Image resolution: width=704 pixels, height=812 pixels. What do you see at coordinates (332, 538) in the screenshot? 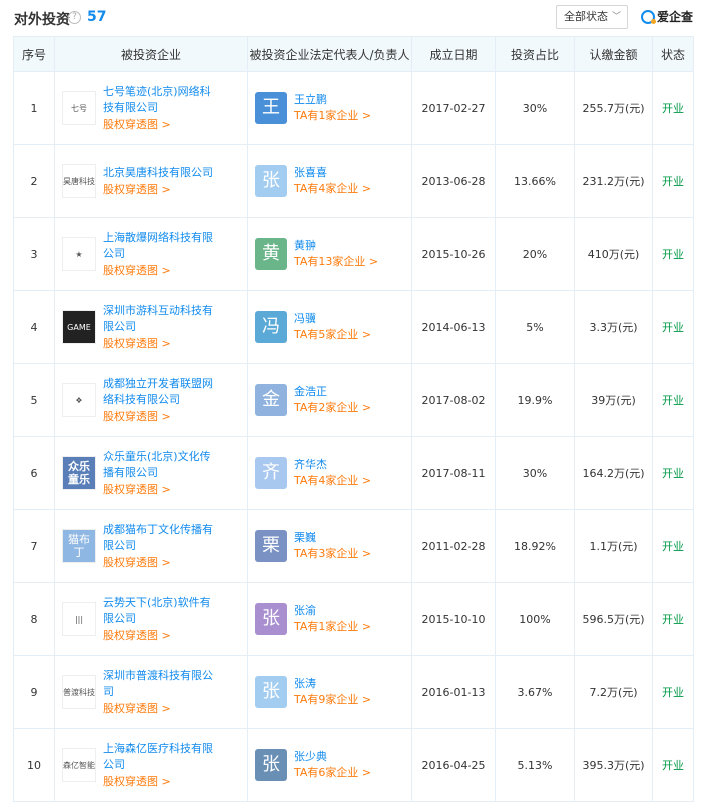
I see `representative-name-link: 栗巍` at bounding box center [332, 538].